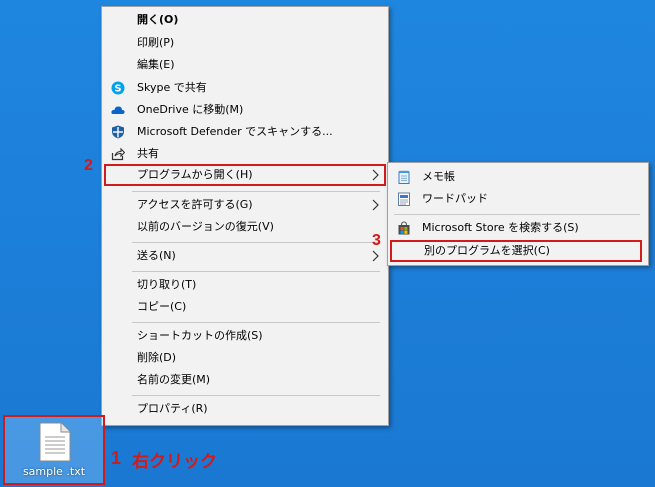  I want to click on store-icon, so click(404, 228).